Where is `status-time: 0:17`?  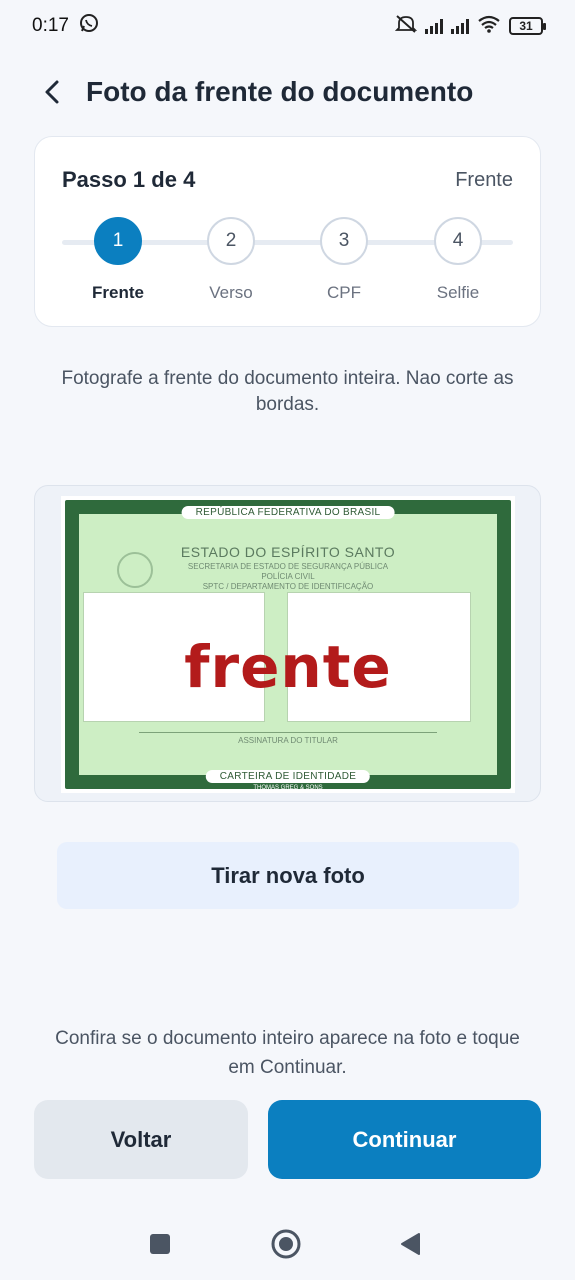 status-time: 0:17 is located at coordinates (50, 25).